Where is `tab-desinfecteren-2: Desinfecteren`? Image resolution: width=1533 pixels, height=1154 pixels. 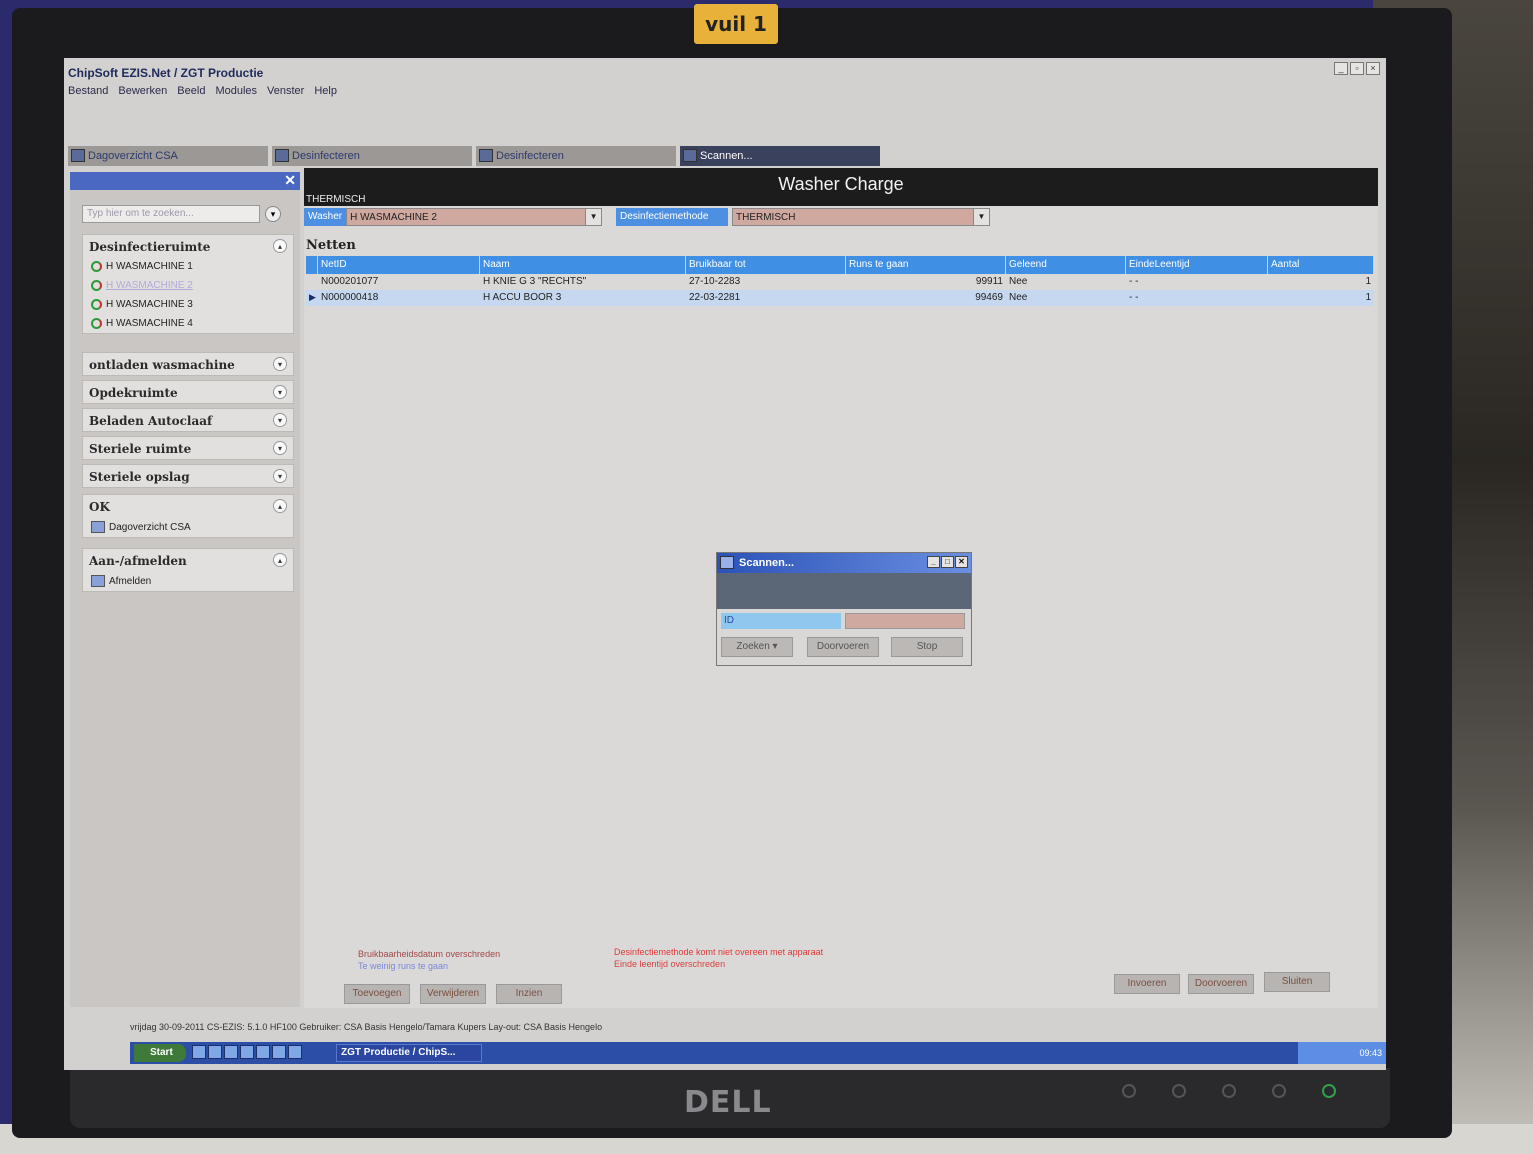 tab-desinfecteren-2: Desinfecteren is located at coordinates (576, 156).